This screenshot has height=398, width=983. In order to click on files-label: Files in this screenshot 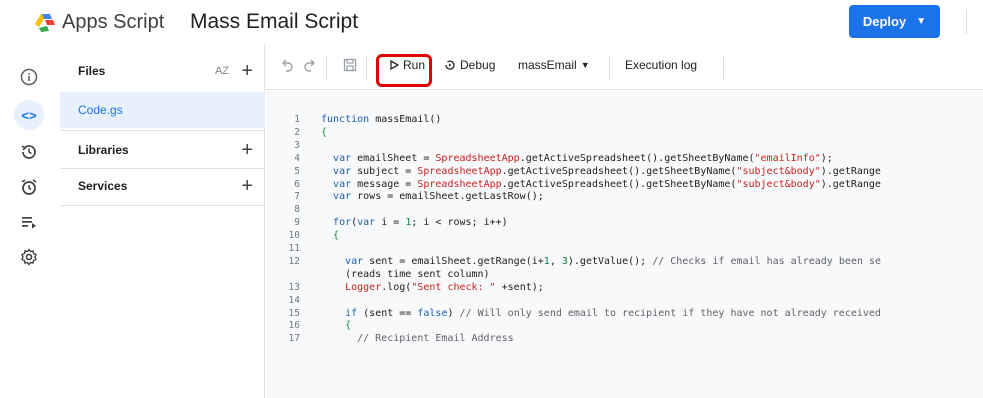, I will do `click(92, 71)`.